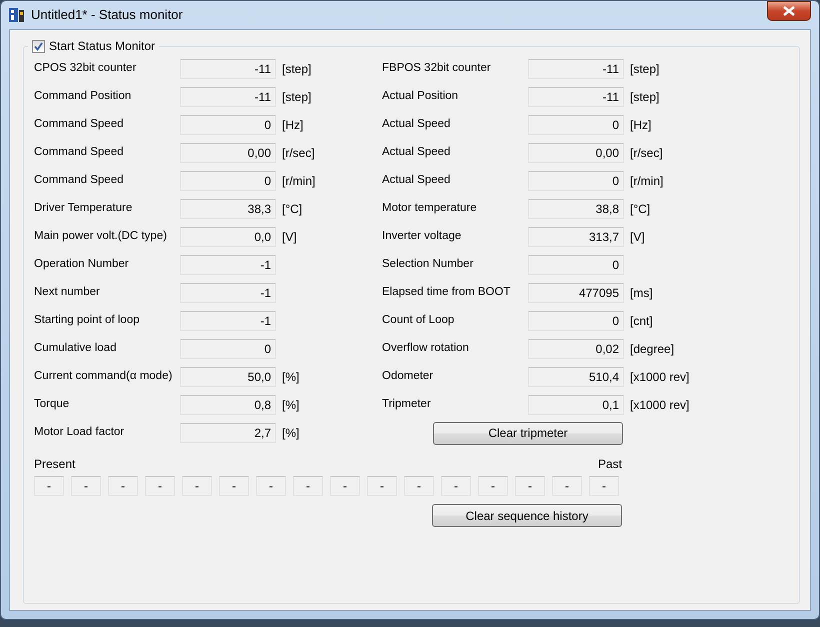 The width and height of the screenshot is (820, 627). What do you see at coordinates (228, 377) in the screenshot?
I see `value-field: 50,0` at bounding box center [228, 377].